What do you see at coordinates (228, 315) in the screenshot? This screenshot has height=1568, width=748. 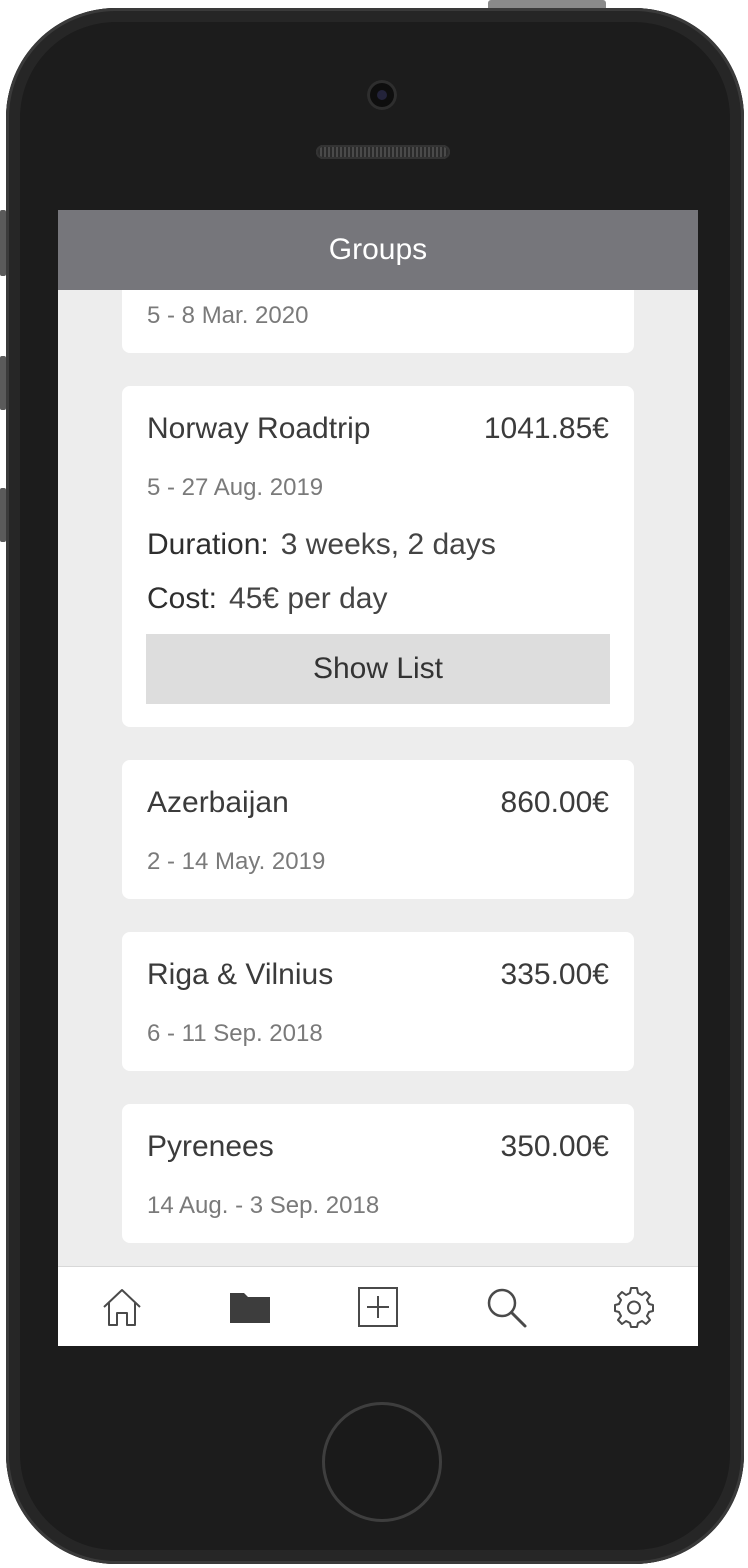 I see `group-dates: 5 - 8 Mar. 2020` at bounding box center [228, 315].